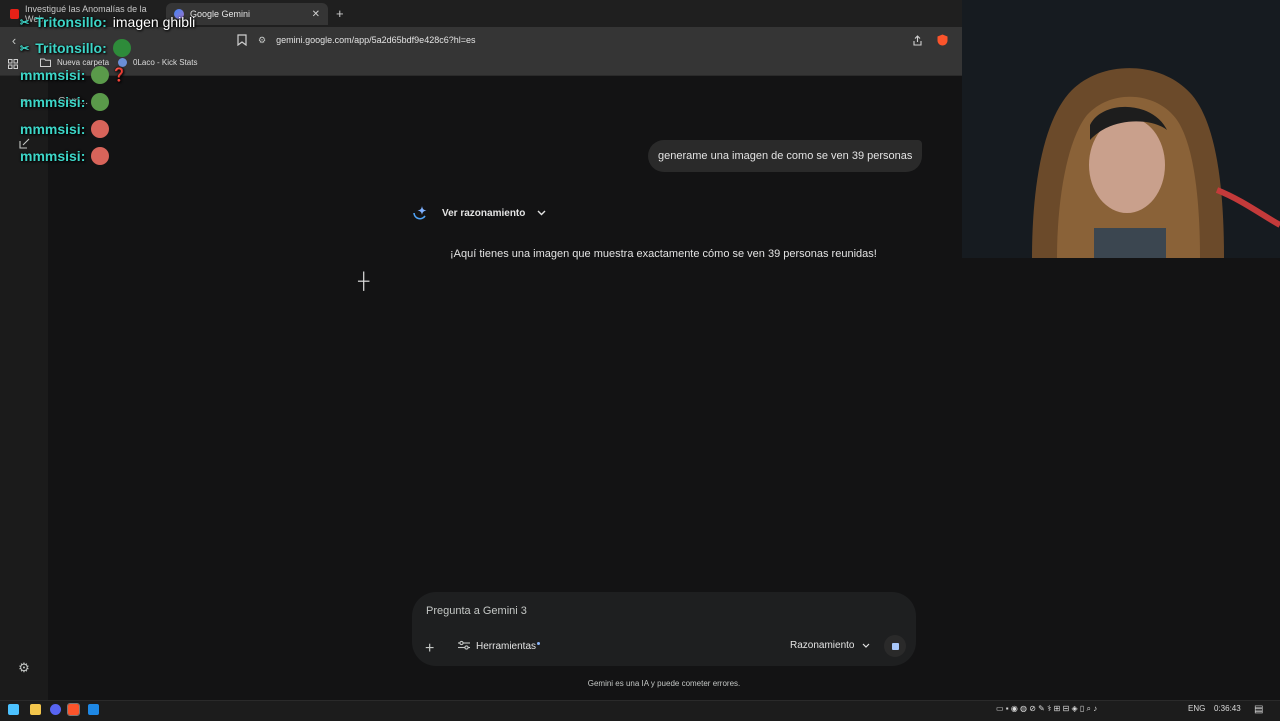 The image size is (1280, 721). I want to click on stop-icon, so click(895, 646).